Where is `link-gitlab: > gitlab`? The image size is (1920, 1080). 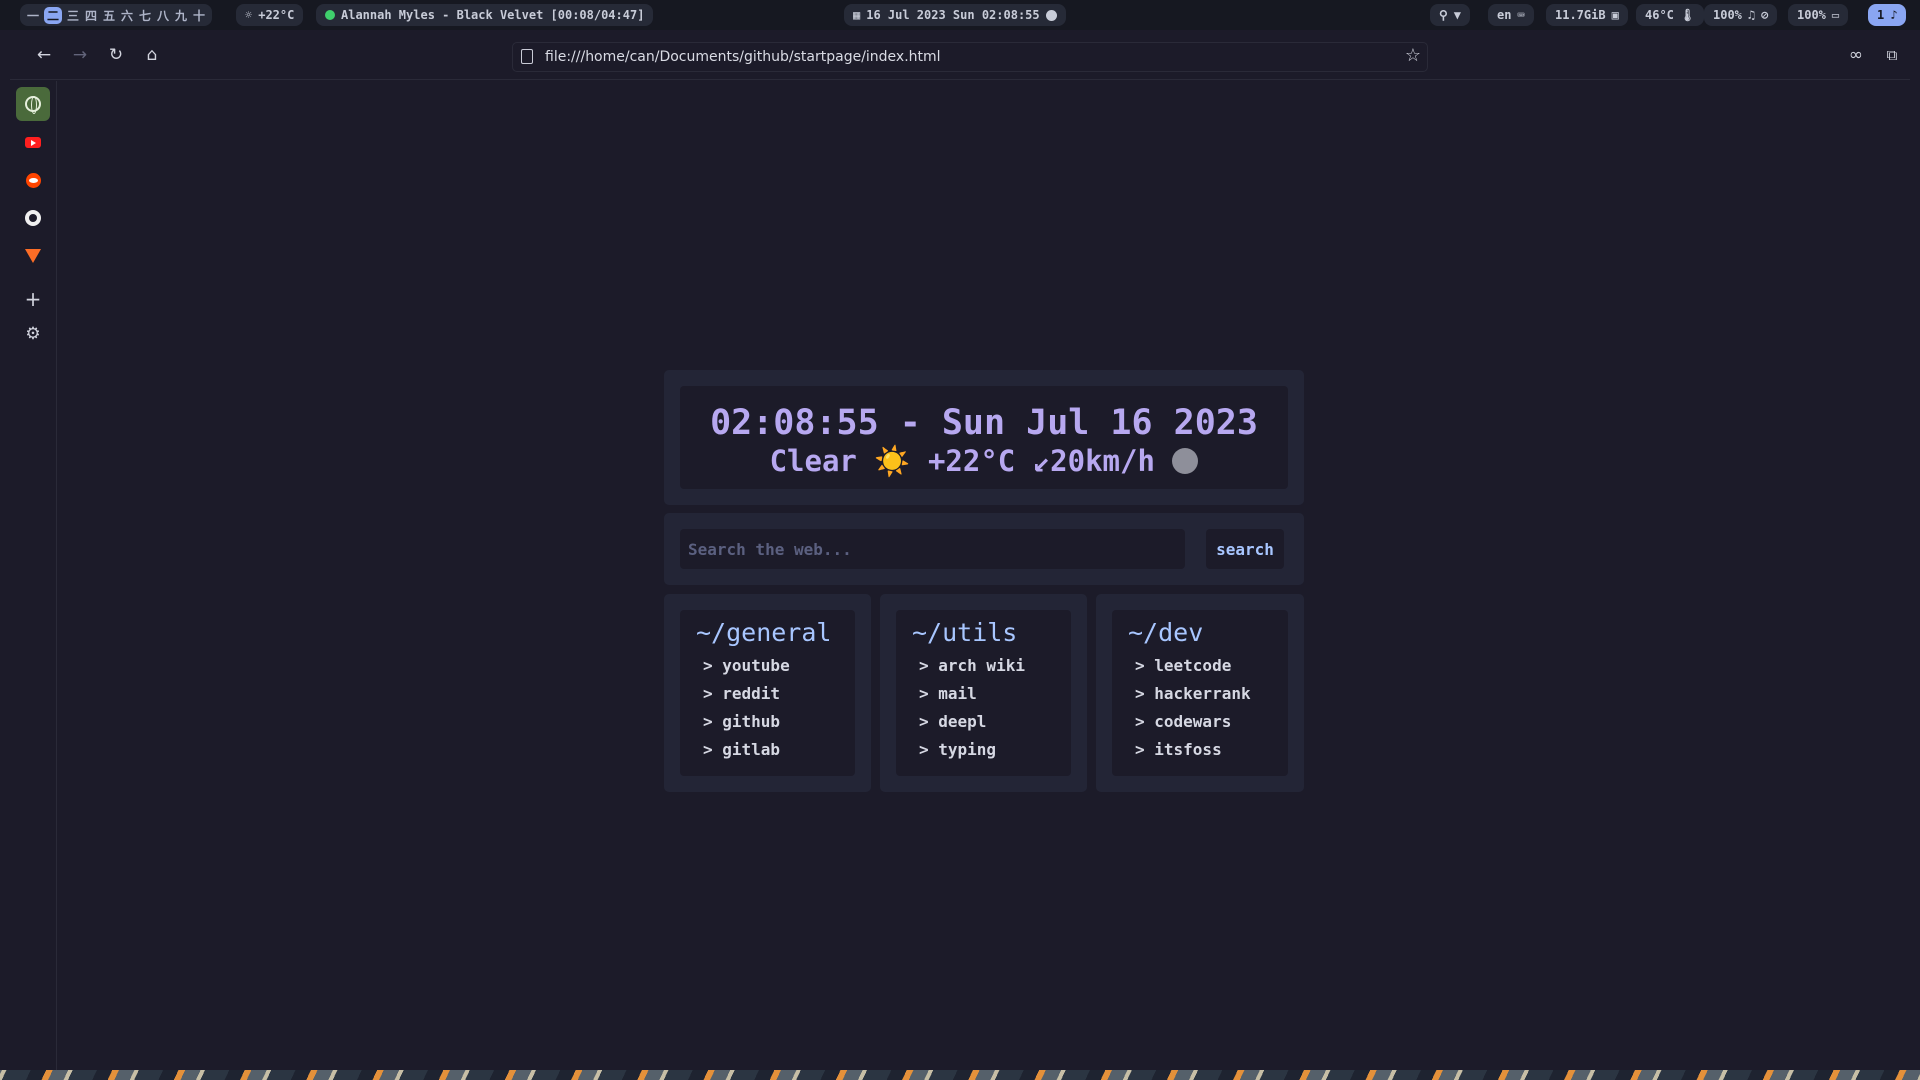 link-gitlab: > gitlab is located at coordinates (741, 749).